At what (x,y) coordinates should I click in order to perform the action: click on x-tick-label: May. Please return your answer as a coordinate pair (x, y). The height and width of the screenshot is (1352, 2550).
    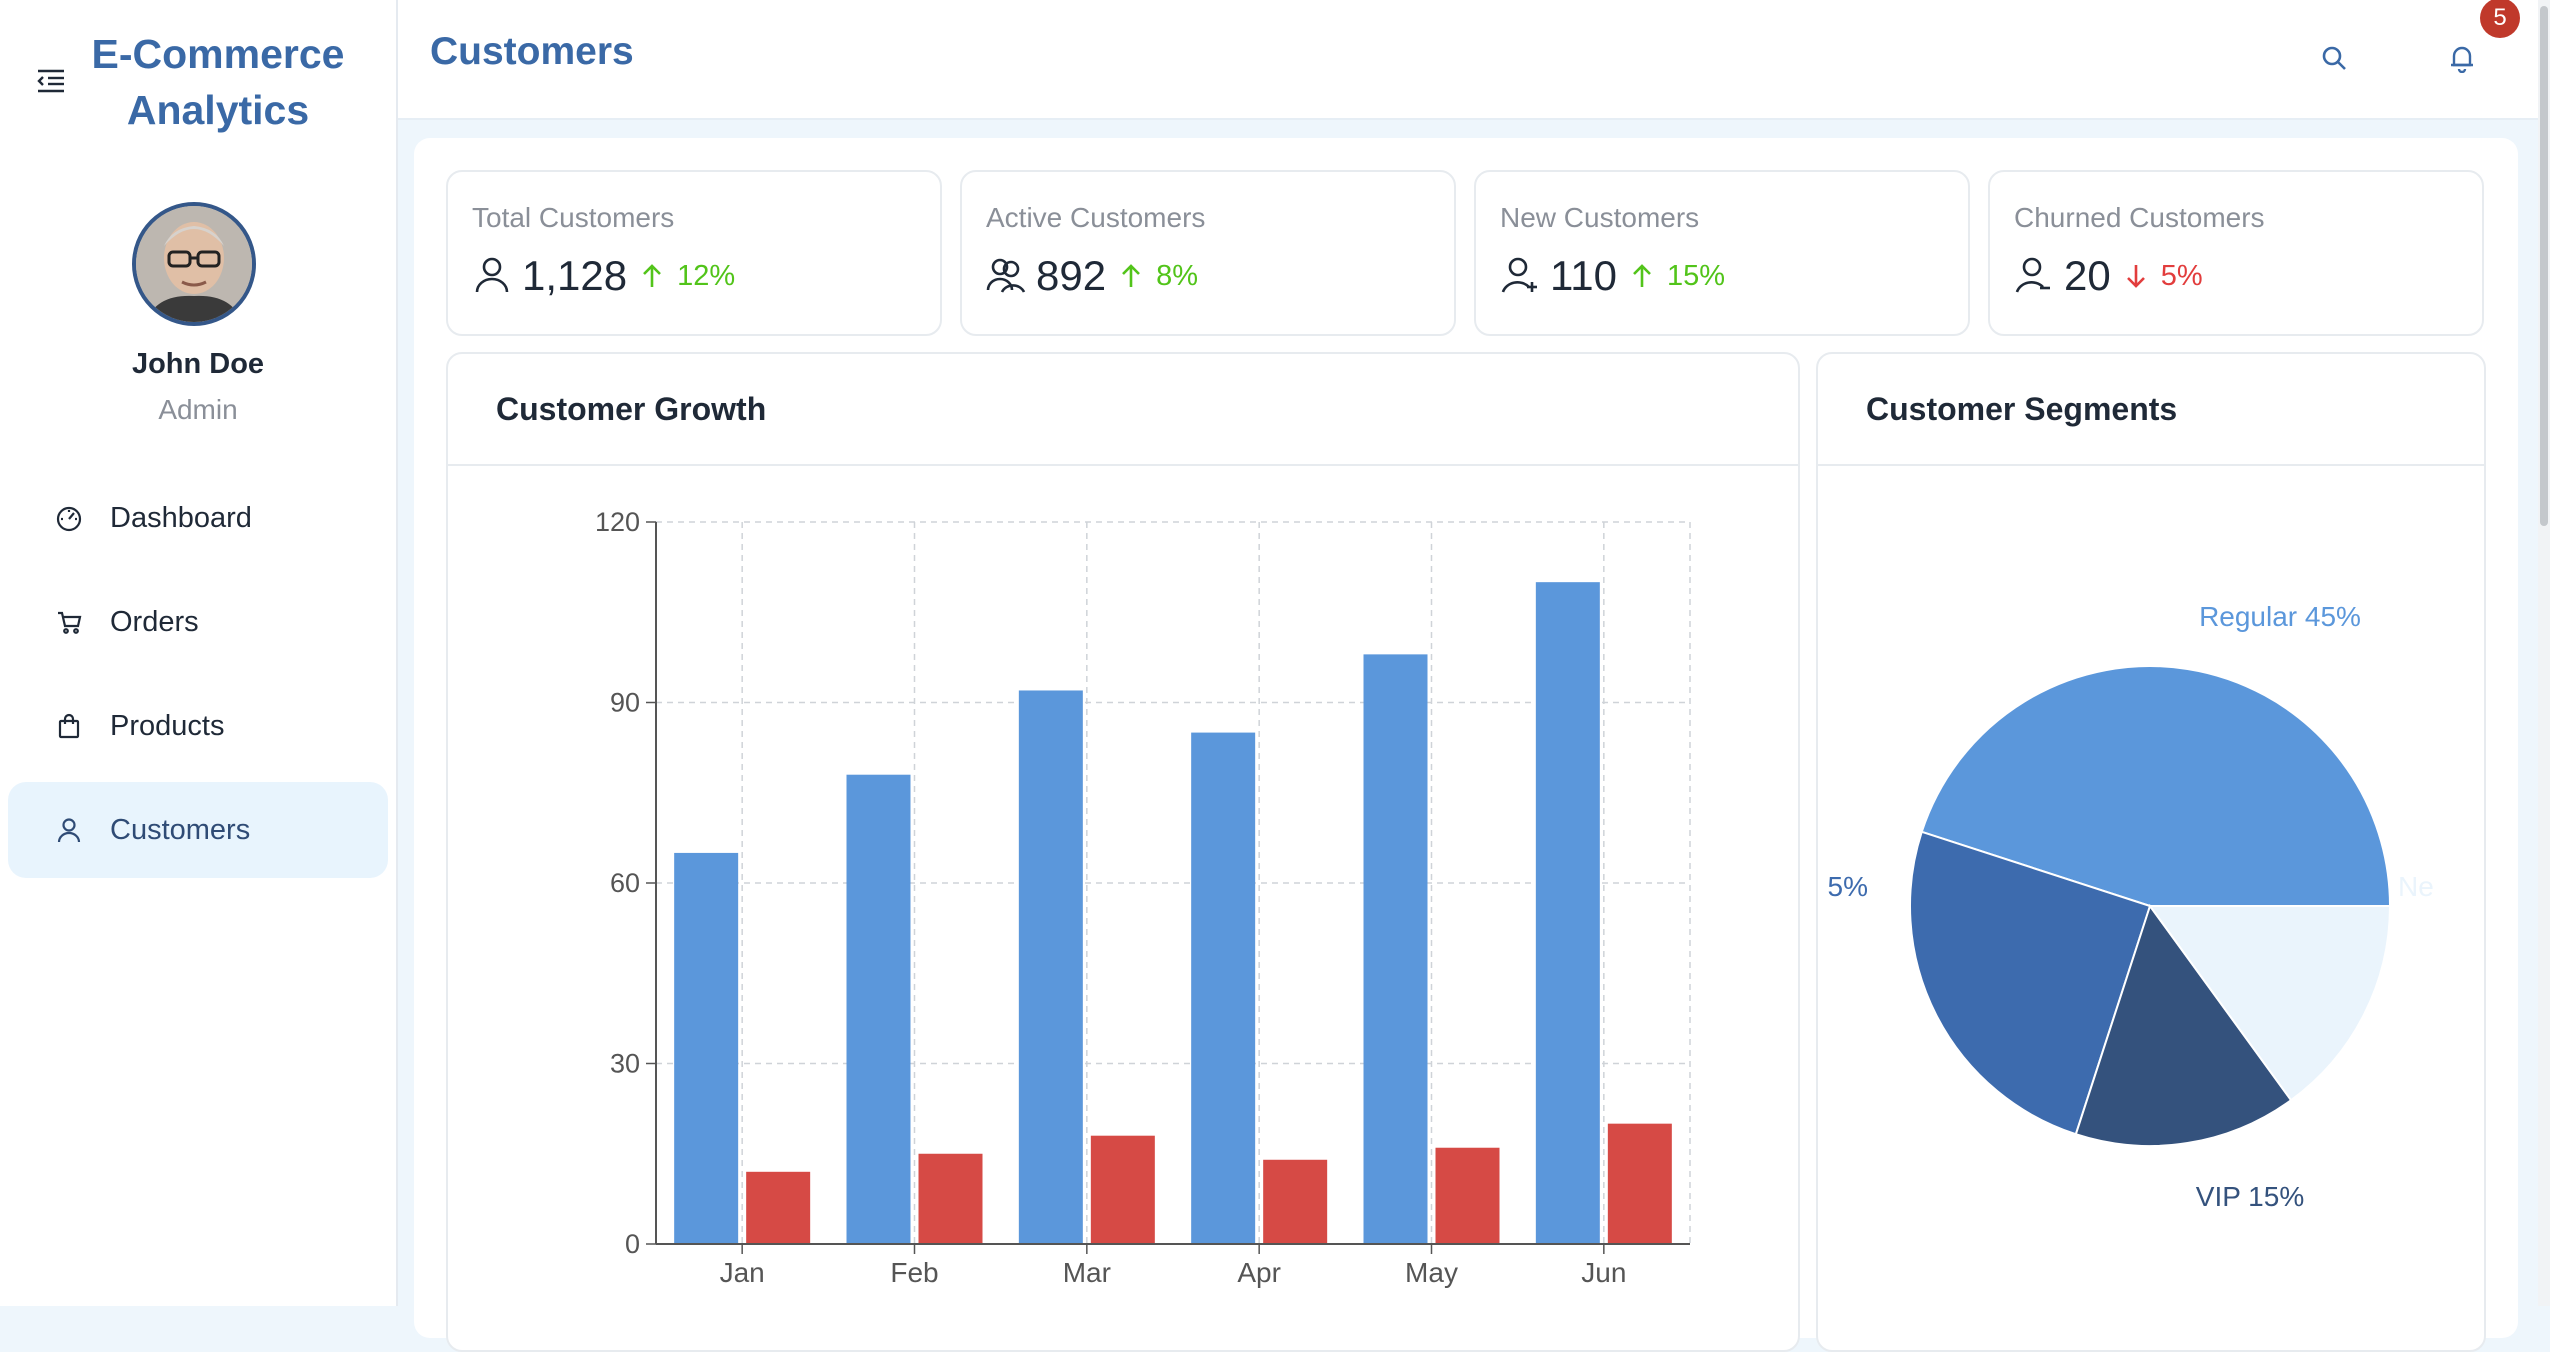
    Looking at the image, I should click on (1431, 1272).